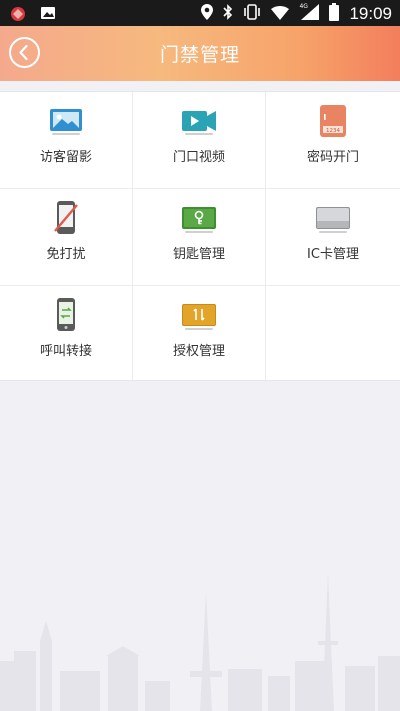  What do you see at coordinates (66, 254) in the screenshot?
I see `menu-item-label: 免打扰` at bounding box center [66, 254].